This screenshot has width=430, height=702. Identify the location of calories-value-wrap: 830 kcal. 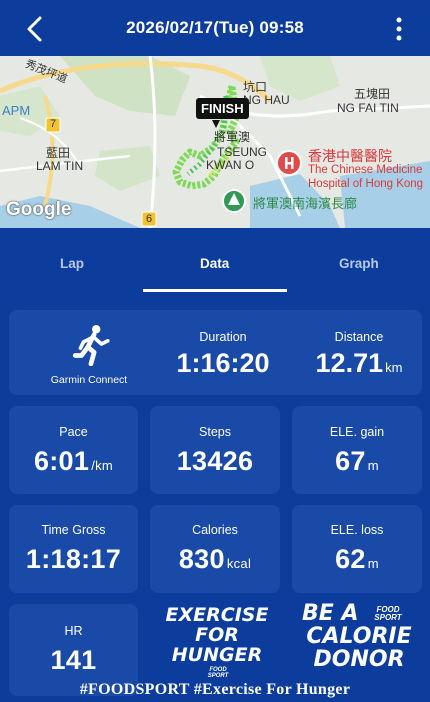
(215, 559).